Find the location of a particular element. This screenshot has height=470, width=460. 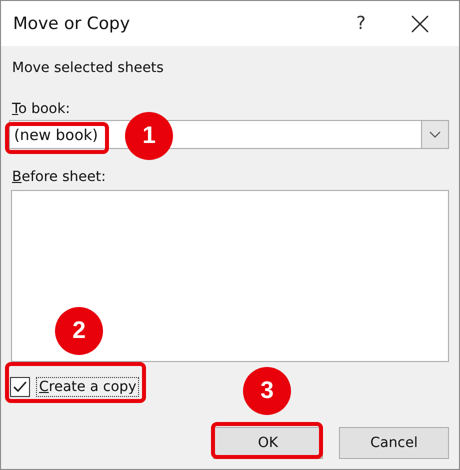

chevron-down-icon is located at coordinates (435, 134).